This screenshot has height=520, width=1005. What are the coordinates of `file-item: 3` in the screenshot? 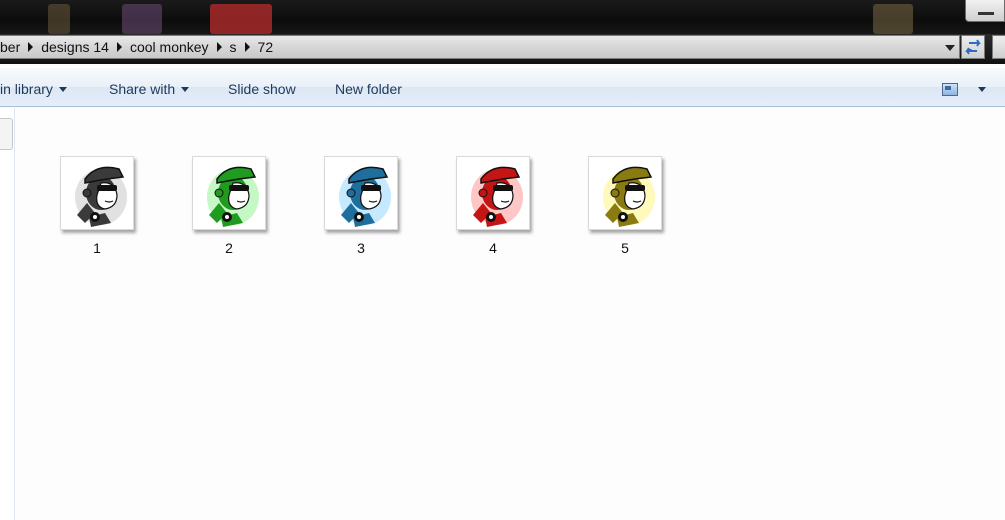 It's located at (361, 206).